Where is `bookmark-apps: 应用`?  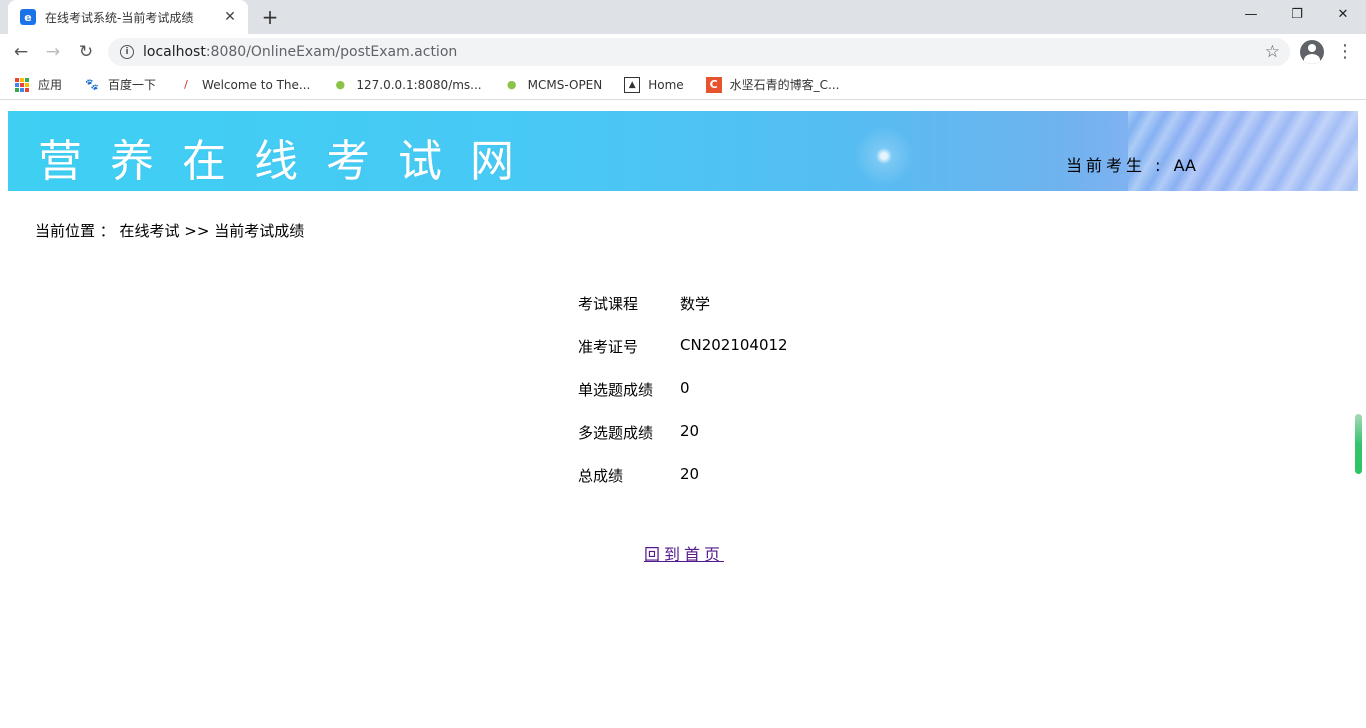 bookmark-apps: 应用 is located at coordinates (38, 84).